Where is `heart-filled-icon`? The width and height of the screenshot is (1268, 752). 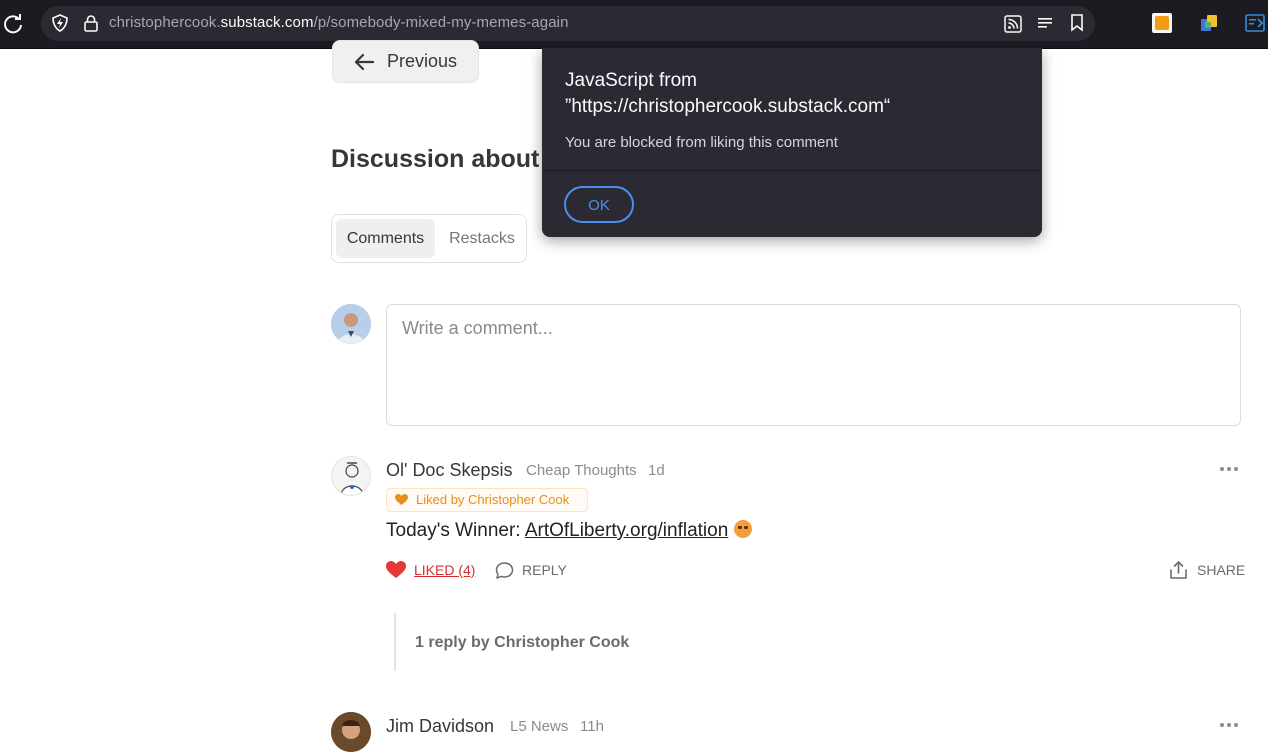 heart-filled-icon is located at coordinates (396, 569).